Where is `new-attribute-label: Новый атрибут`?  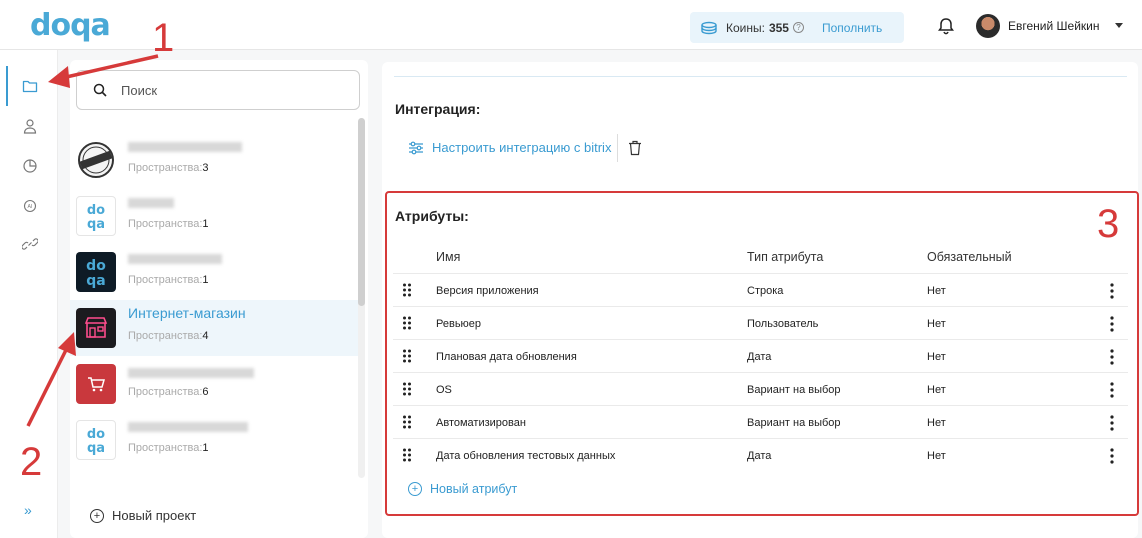
new-attribute-label: Новый атрибут is located at coordinates (474, 489).